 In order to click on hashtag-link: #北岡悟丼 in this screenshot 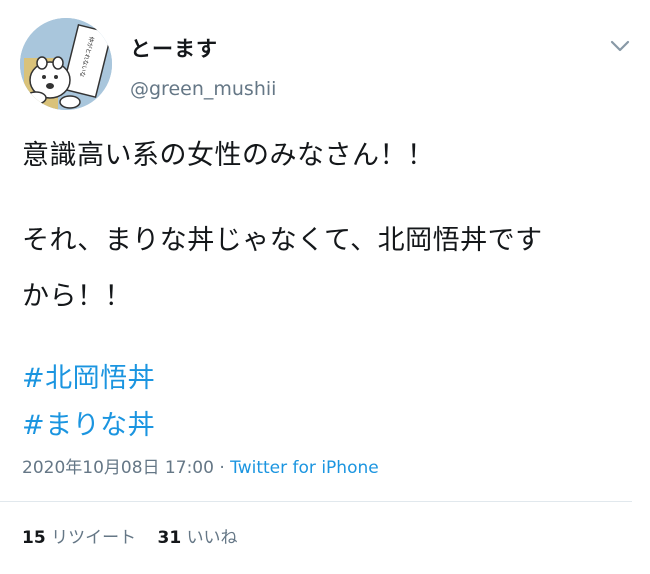, I will do `click(88, 379)`.